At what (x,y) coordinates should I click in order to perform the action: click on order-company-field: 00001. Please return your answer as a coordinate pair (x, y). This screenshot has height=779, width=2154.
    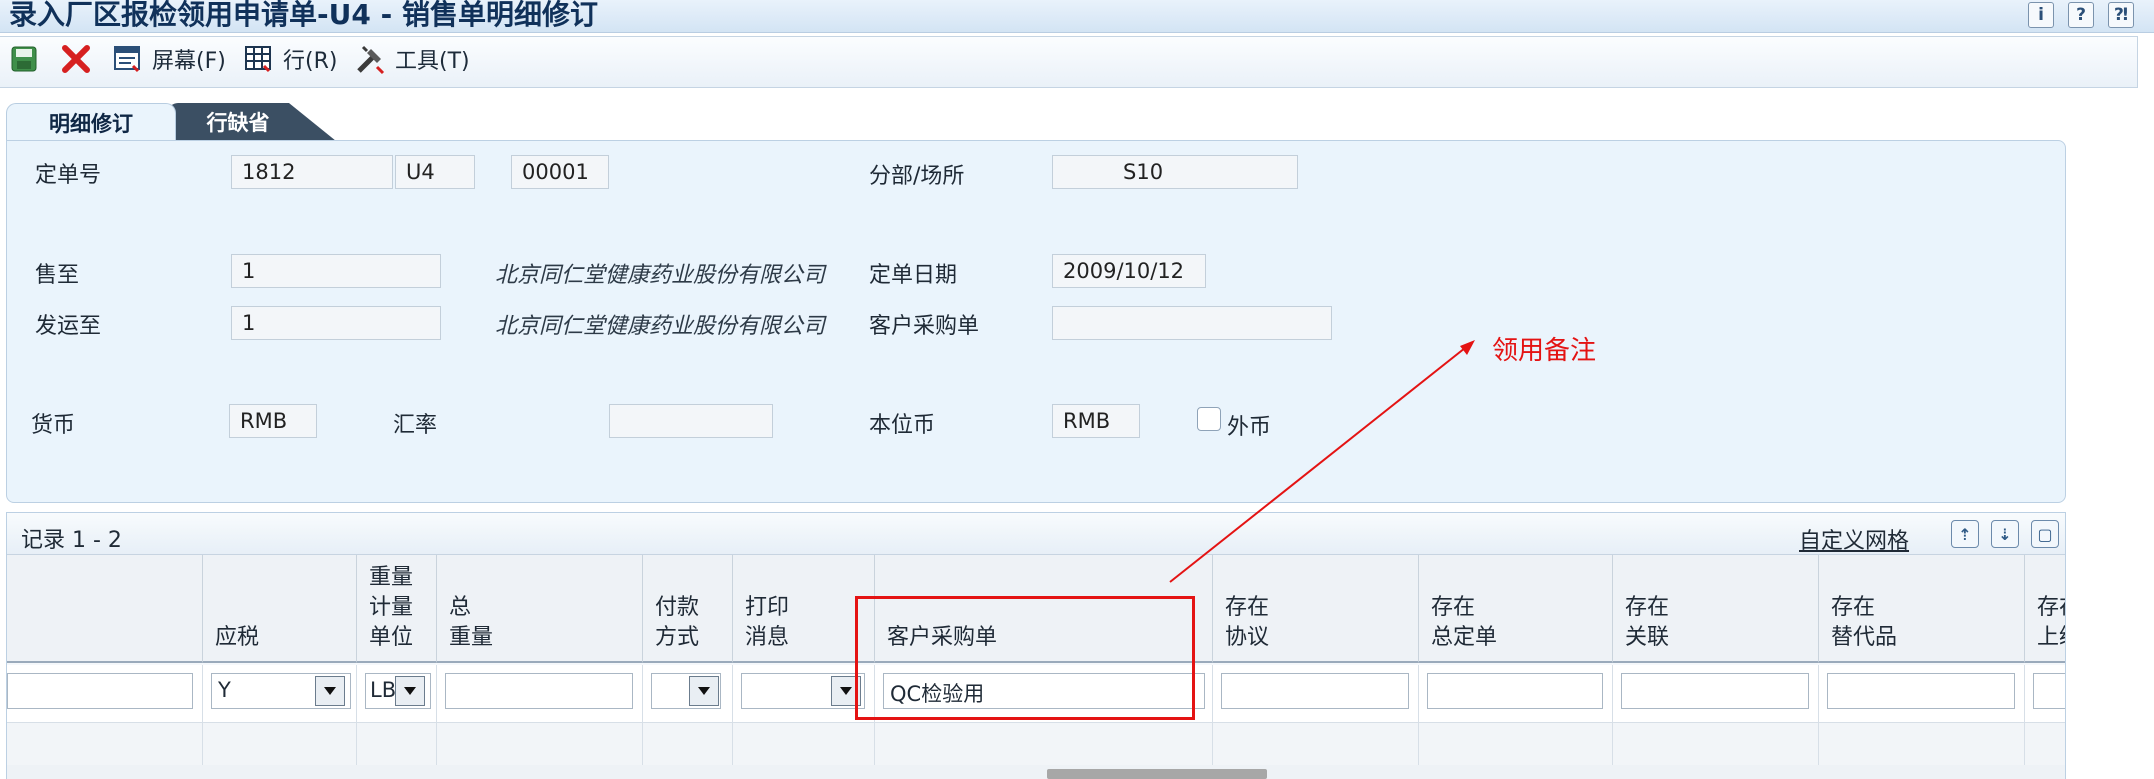
    Looking at the image, I should click on (560, 172).